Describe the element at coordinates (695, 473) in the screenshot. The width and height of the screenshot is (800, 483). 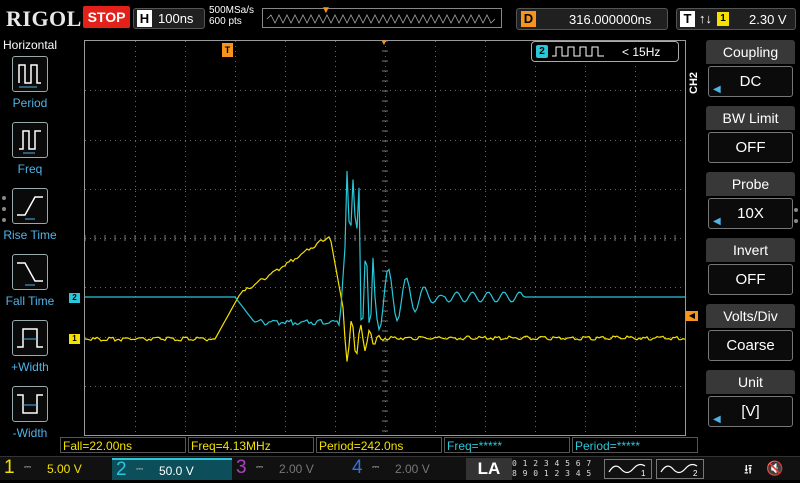
I see `svg-text: 2` at that location.